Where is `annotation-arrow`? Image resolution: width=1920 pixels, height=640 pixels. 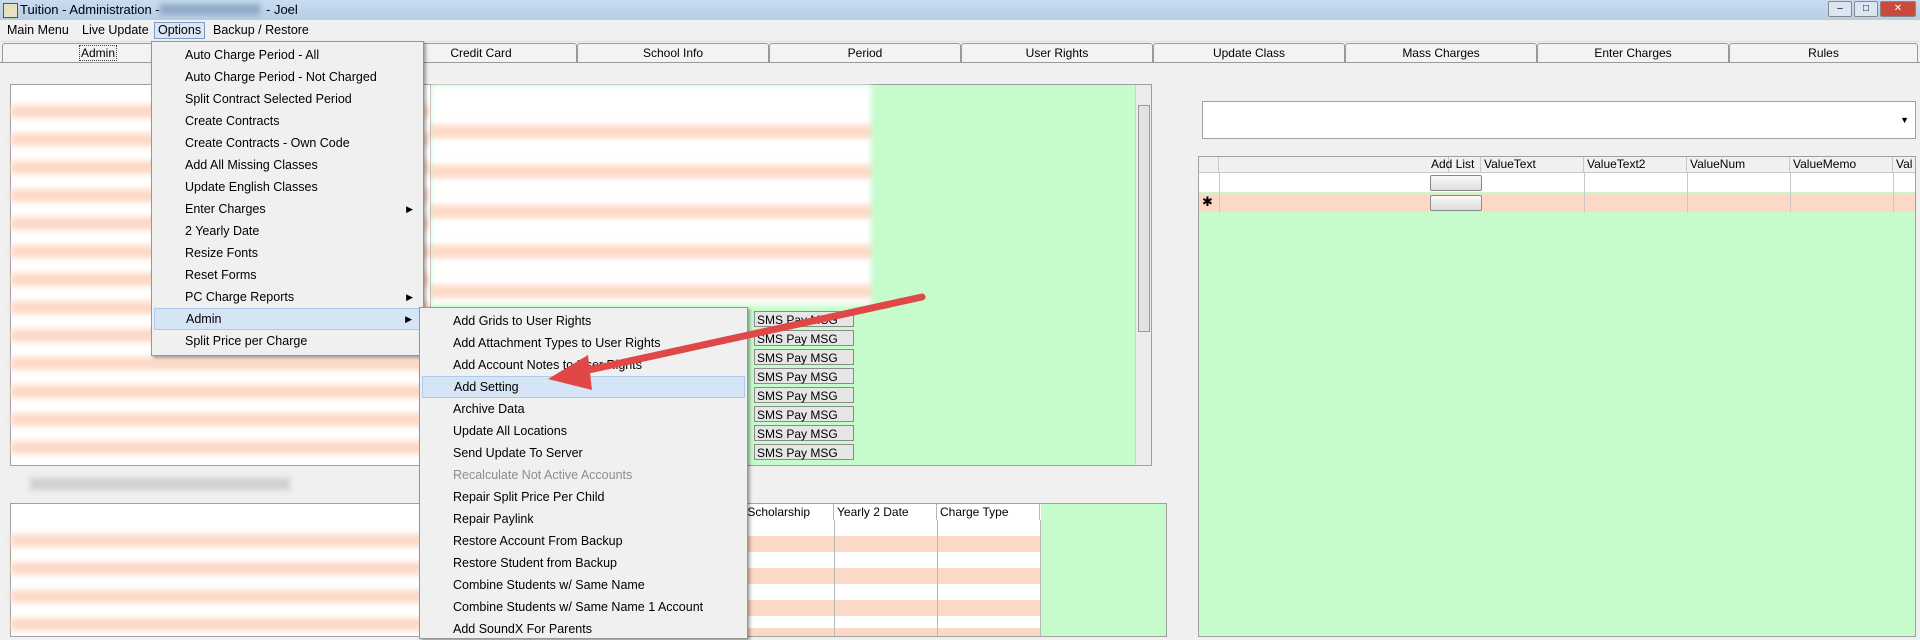 annotation-arrow is located at coordinates (737, 341).